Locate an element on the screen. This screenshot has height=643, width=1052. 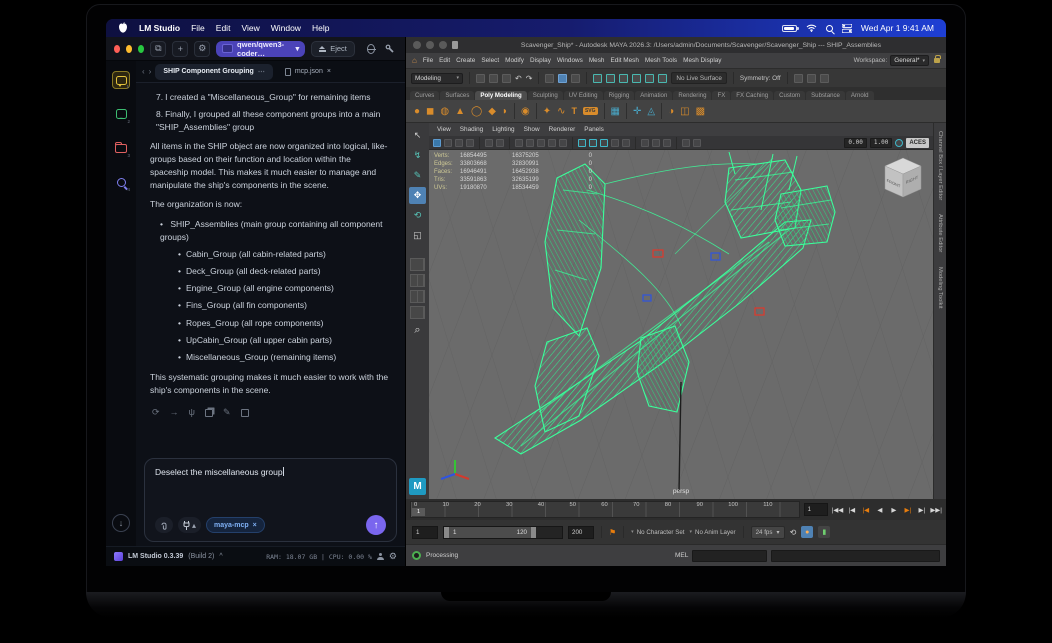
mel-command-field is located at coordinates (730, 555).